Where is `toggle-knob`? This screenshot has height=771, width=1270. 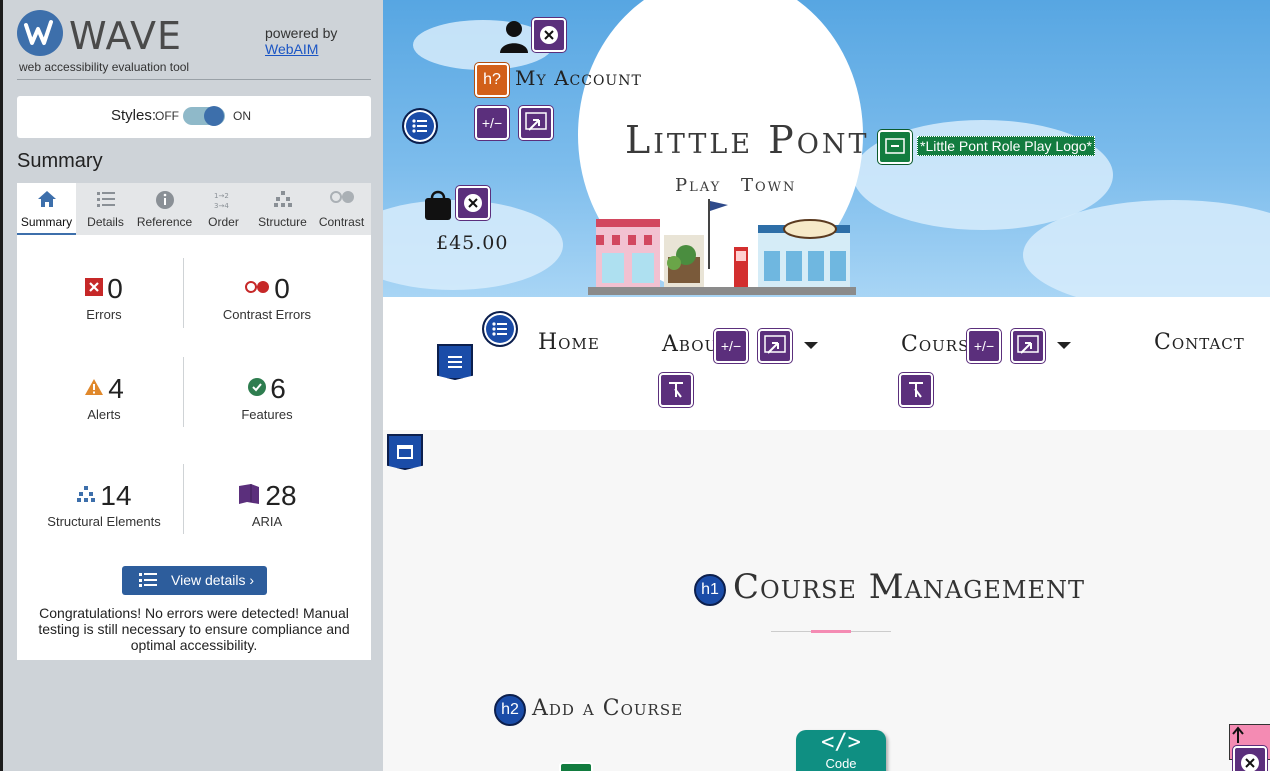 toggle-knob is located at coordinates (214, 116).